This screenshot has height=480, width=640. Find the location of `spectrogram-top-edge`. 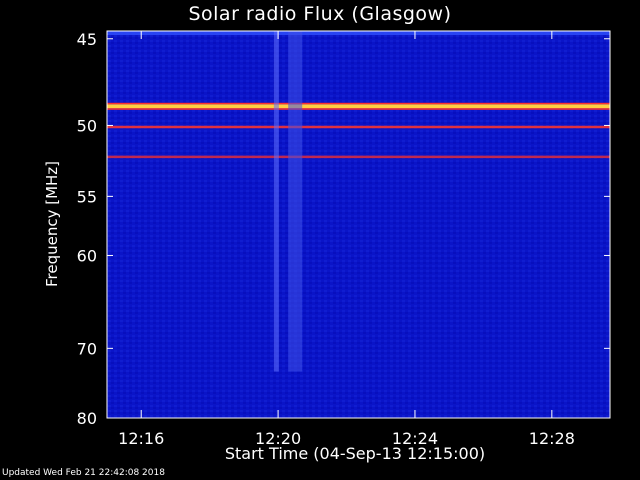

spectrogram-top-edge is located at coordinates (358, 33).